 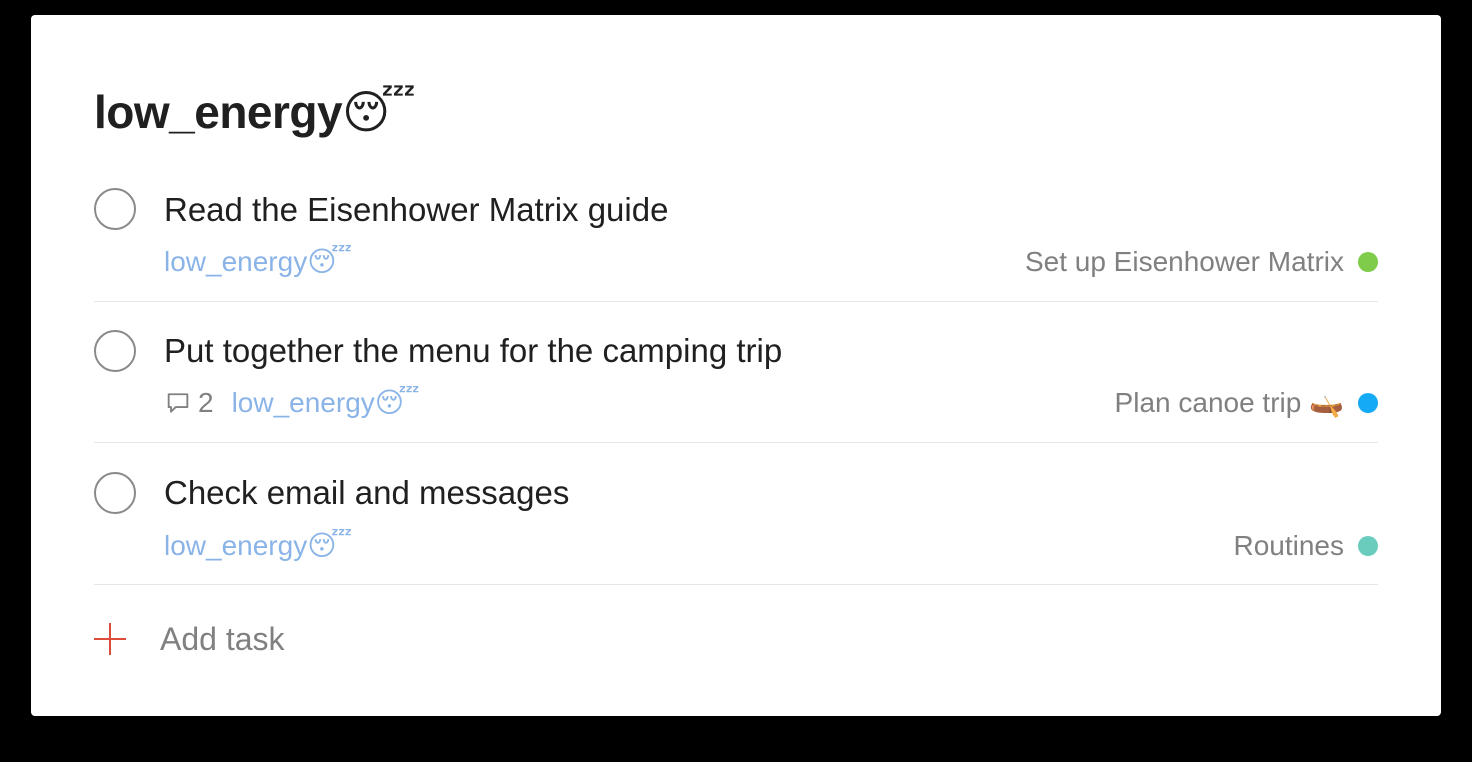 I want to click on project-color-dot, so click(x=1368, y=546).